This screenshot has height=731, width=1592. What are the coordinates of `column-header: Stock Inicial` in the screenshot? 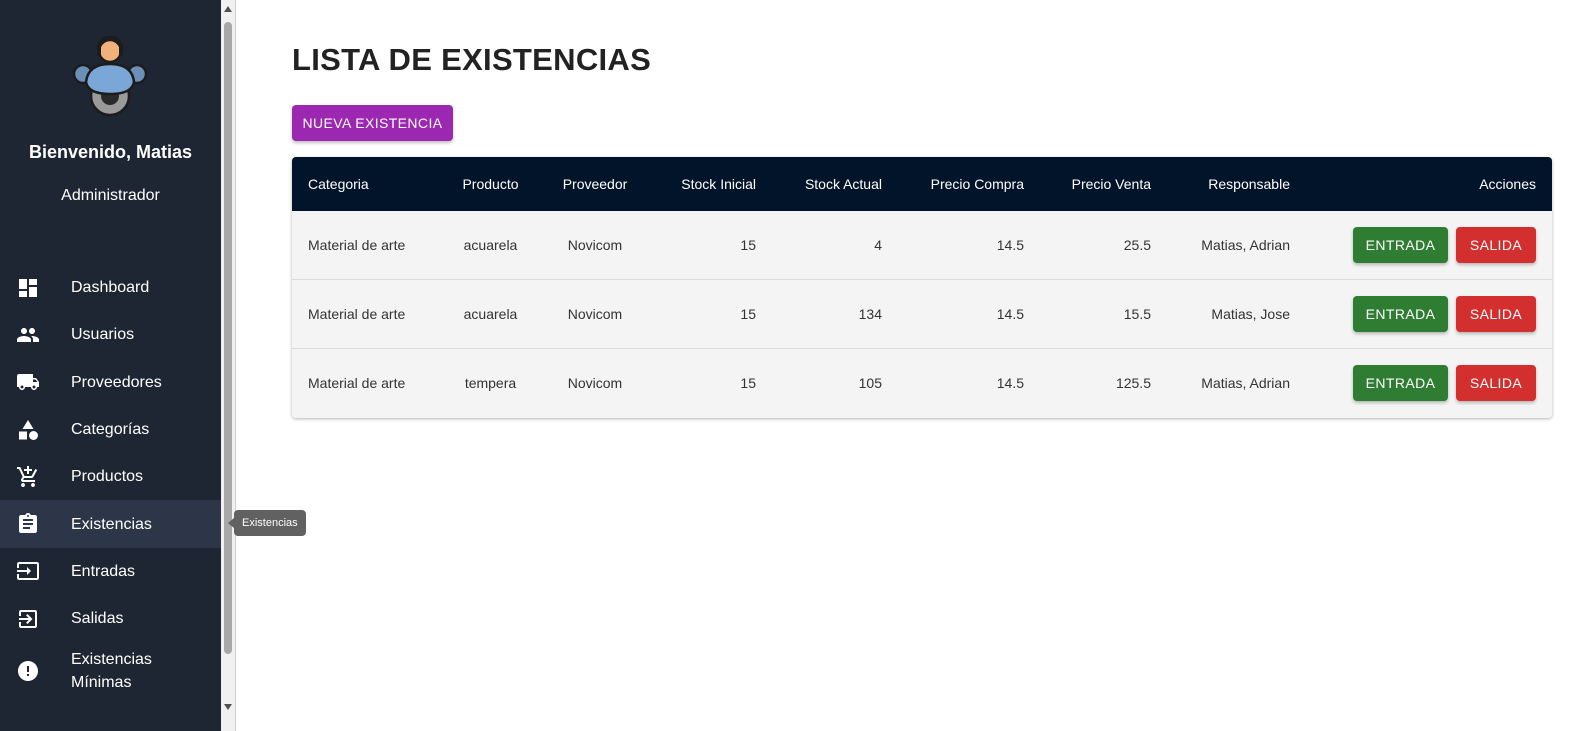 It's located at (718, 184).